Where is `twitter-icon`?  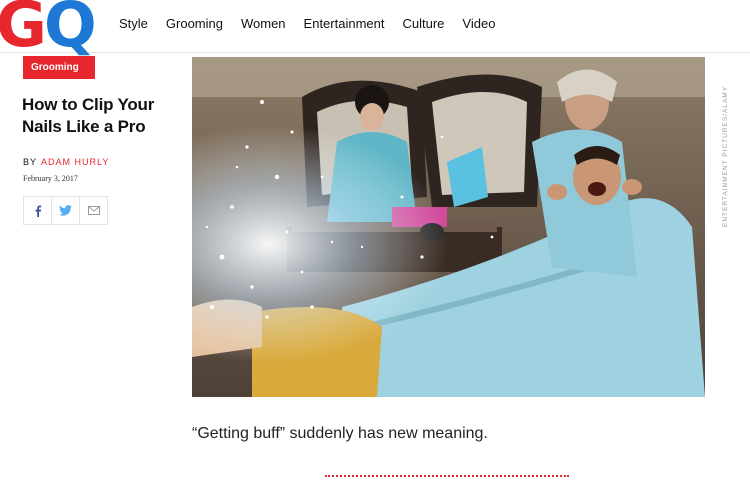
twitter-icon is located at coordinates (65, 210).